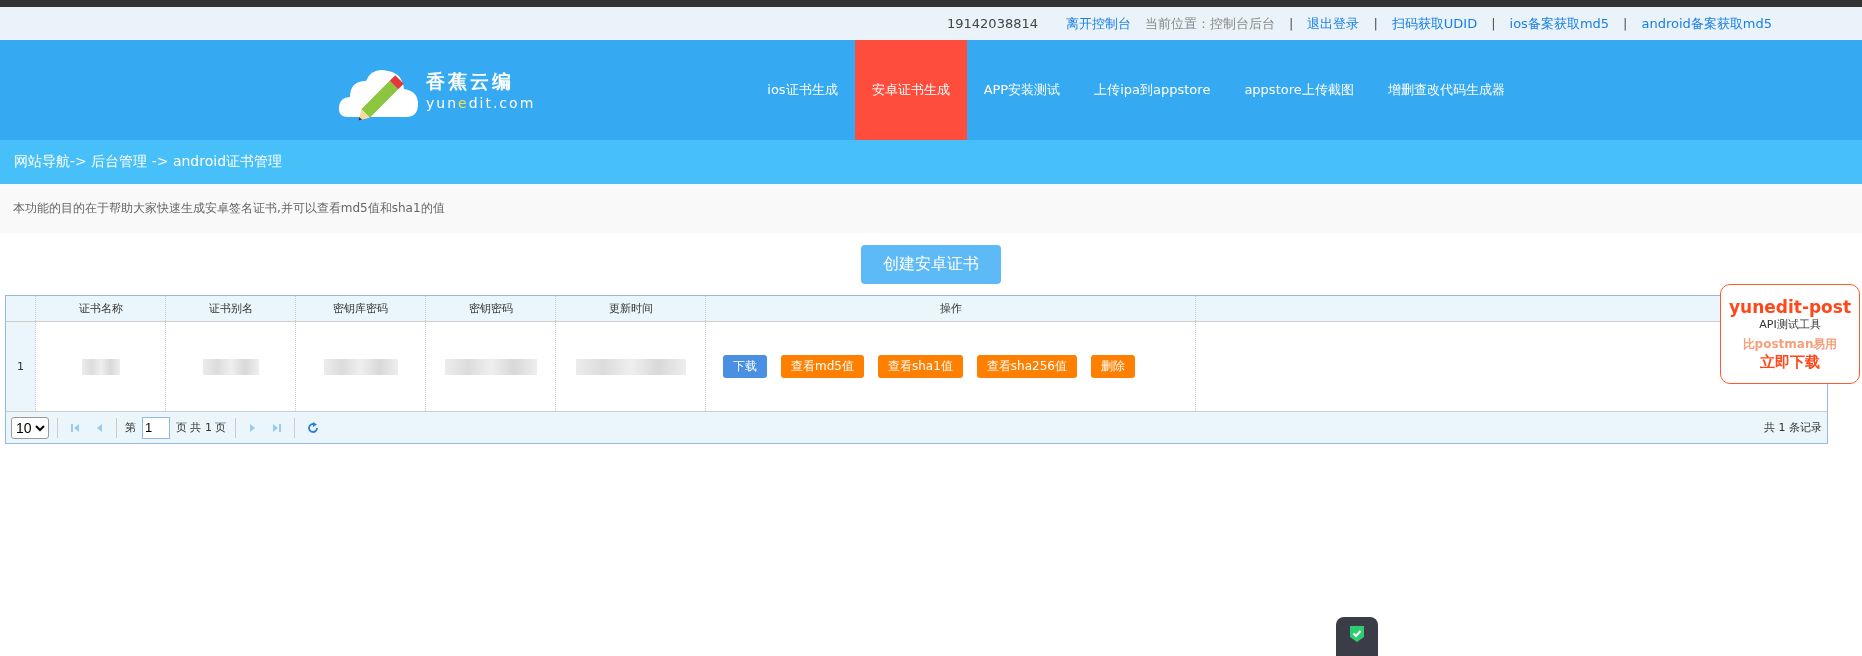 Image resolution: width=1862 pixels, height=656 pixels. Describe the element at coordinates (1434, 23) in the screenshot. I see `top-link: 扫码获取UDID` at that location.